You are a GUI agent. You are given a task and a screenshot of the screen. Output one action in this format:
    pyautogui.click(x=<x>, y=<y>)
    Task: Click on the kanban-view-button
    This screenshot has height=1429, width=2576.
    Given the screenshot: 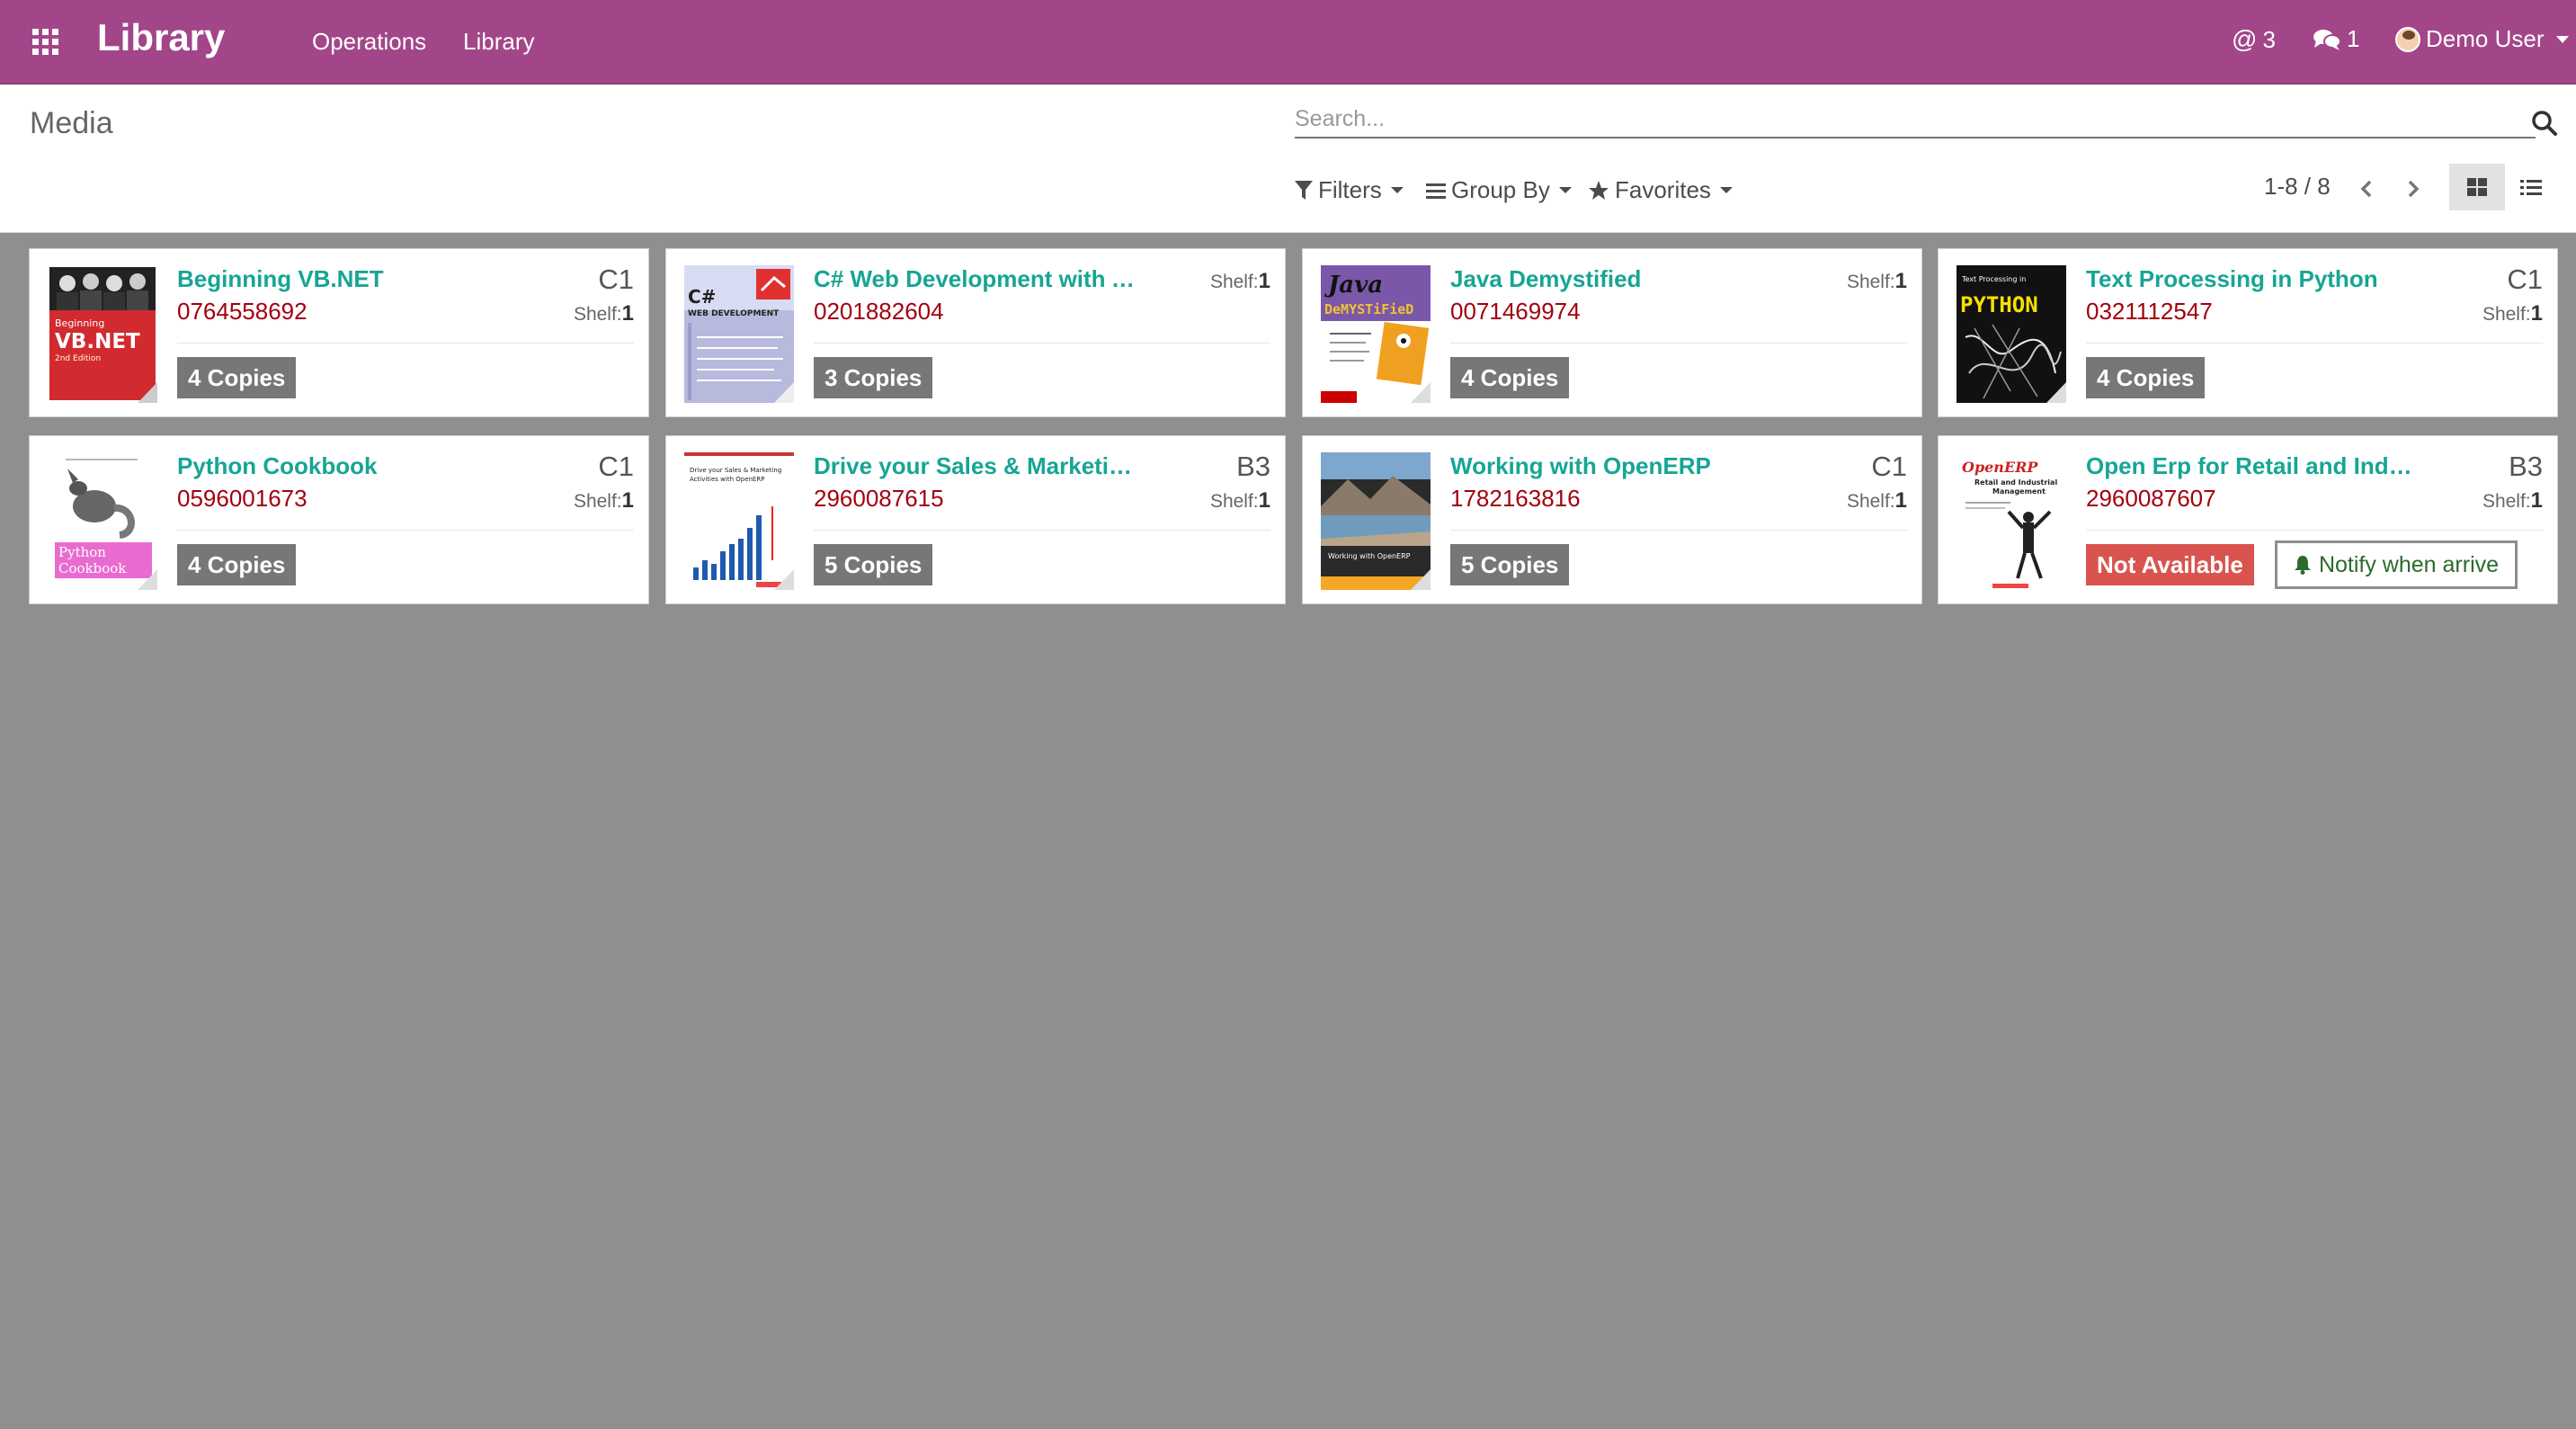 What is the action you would take?
    pyautogui.click(x=2477, y=187)
    